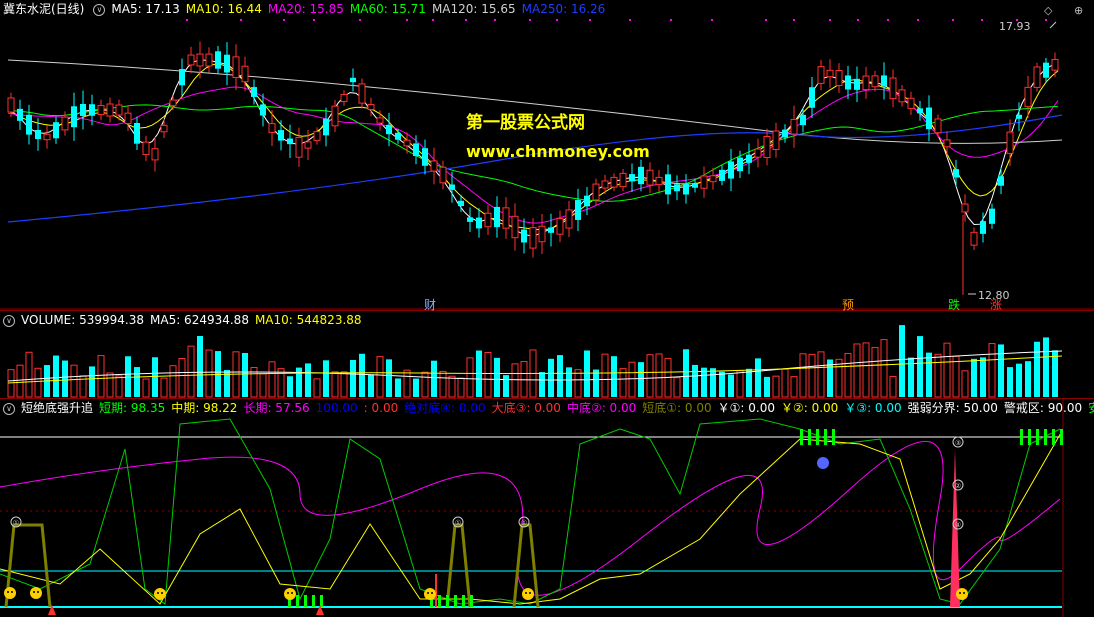 The image size is (1094, 617). I want to click on ma-legend-2: MA20: 15.85, so click(305, 9).